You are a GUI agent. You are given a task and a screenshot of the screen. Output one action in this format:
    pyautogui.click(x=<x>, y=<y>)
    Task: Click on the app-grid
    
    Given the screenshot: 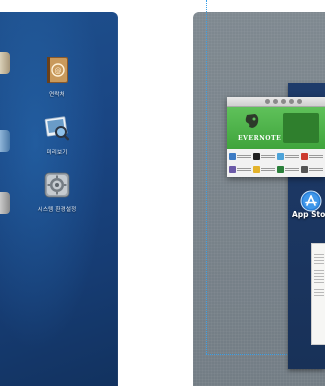 What is the action you would take?
    pyautogui.click(x=276, y=163)
    